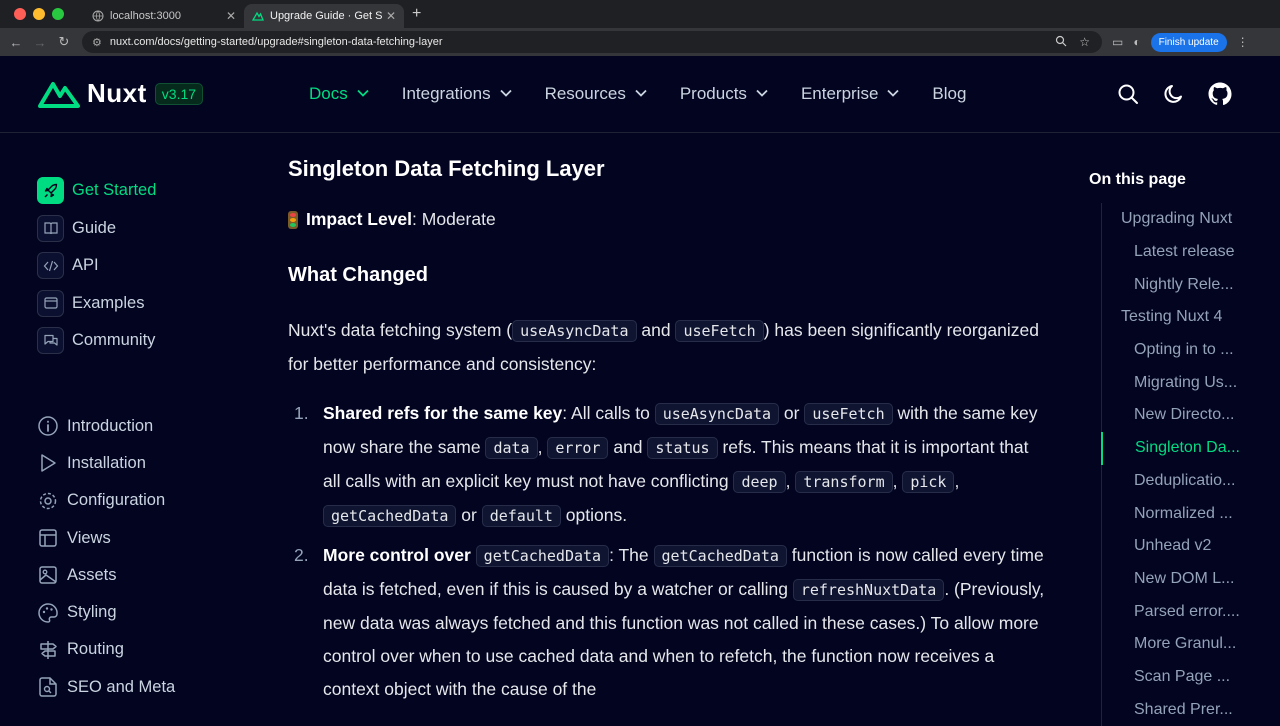 The height and width of the screenshot is (726, 1280). What do you see at coordinates (85, 265) in the screenshot?
I see `sidebar-item-label: API` at bounding box center [85, 265].